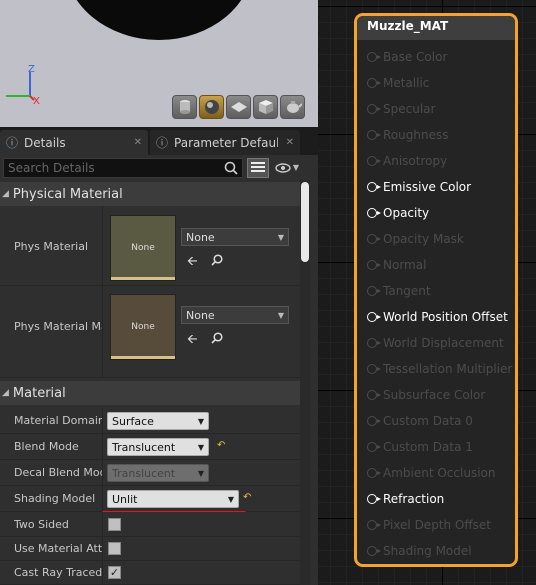 This screenshot has width=536, height=585. Describe the element at coordinates (150, 194) in the screenshot. I see `category-physical-material: ◢ Physical Material` at that location.